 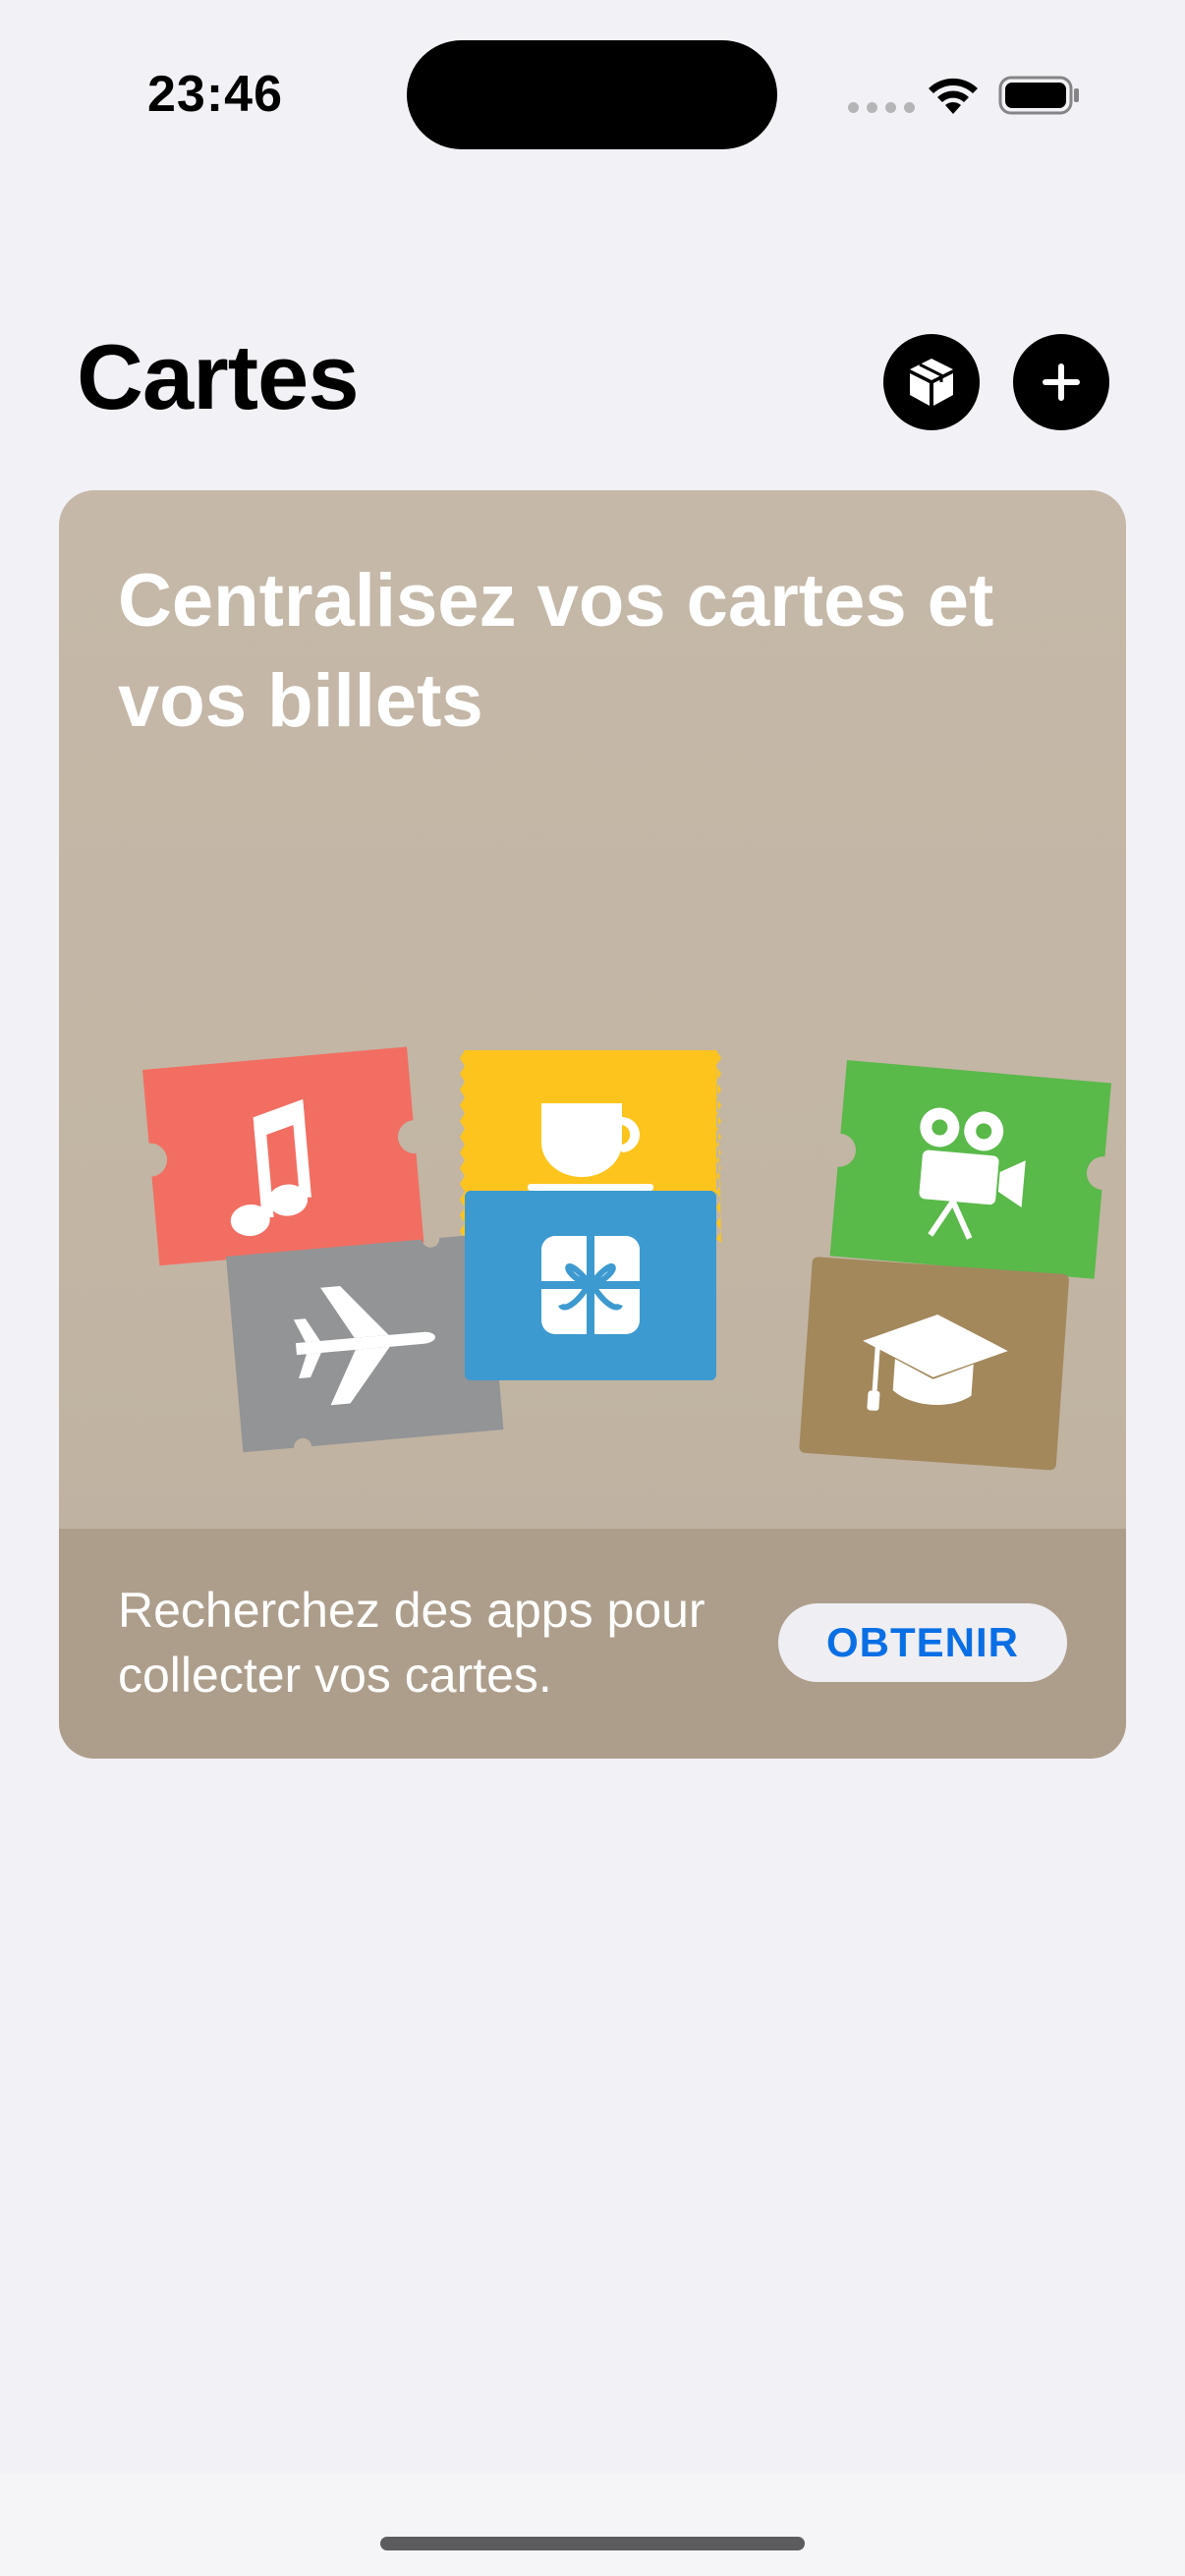 What do you see at coordinates (934, 1364) in the screenshot?
I see `graduation-card` at bounding box center [934, 1364].